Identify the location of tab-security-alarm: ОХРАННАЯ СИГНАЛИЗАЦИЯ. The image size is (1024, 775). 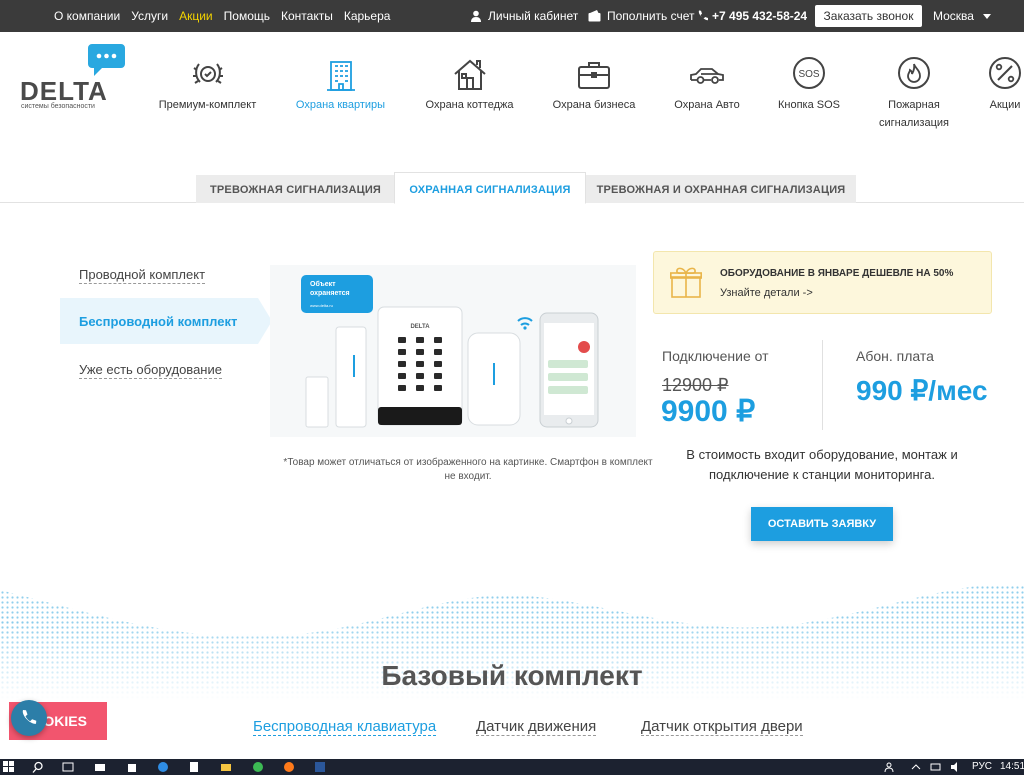
(490, 188).